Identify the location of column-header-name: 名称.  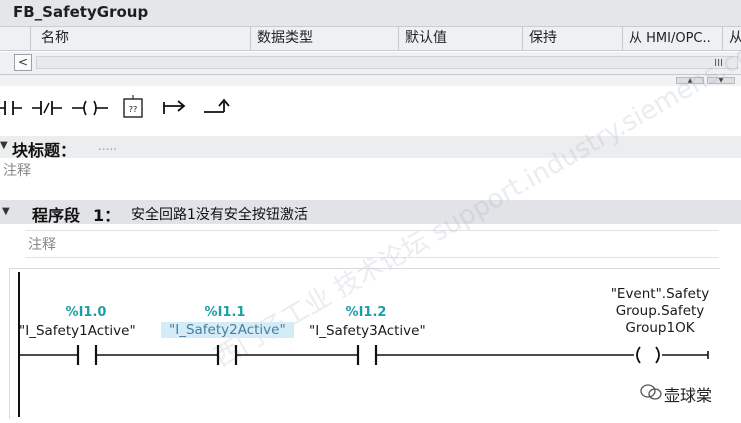
(140, 38).